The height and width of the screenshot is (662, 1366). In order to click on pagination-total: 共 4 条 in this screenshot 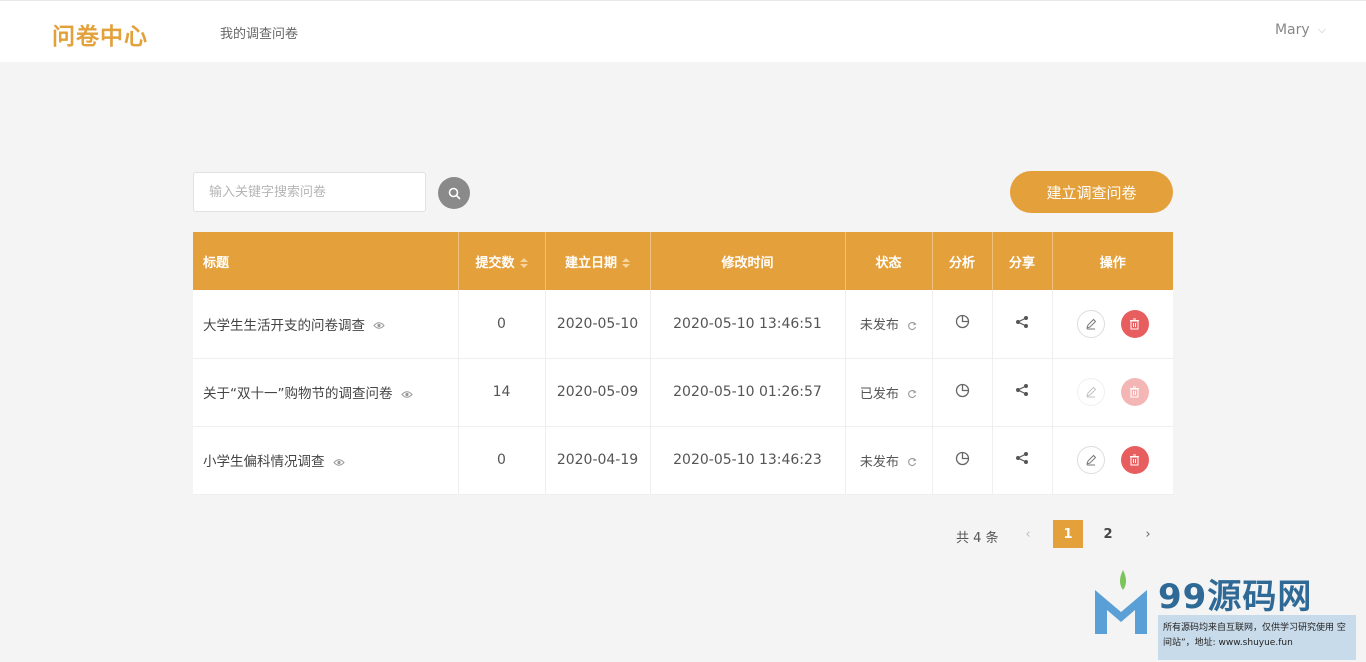, I will do `click(977, 538)`.